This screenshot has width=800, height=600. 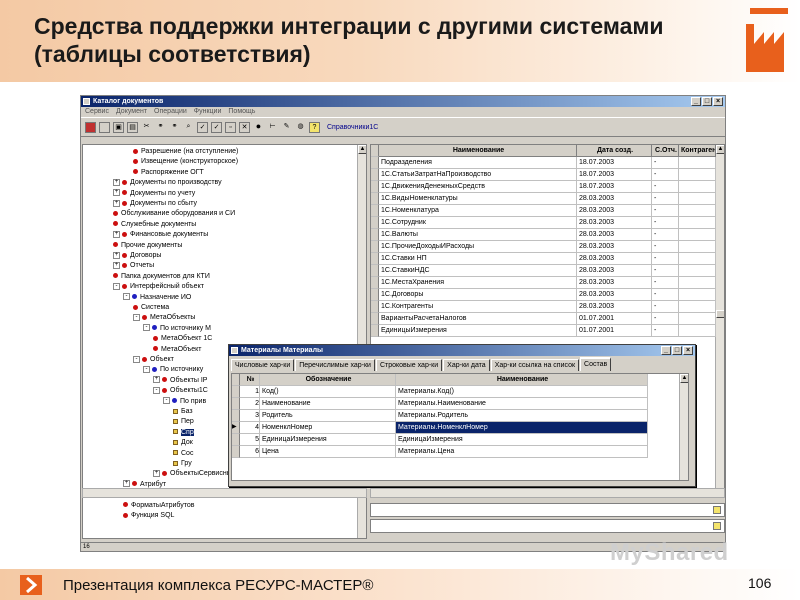 What do you see at coordinates (409, 365) in the screenshot?
I see `dialog-tab: Строковые хар-ки` at bounding box center [409, 365].